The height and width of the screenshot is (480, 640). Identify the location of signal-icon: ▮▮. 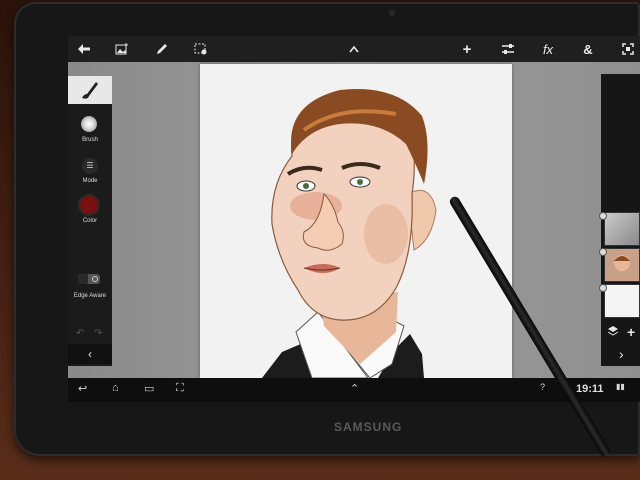
(620, 386).